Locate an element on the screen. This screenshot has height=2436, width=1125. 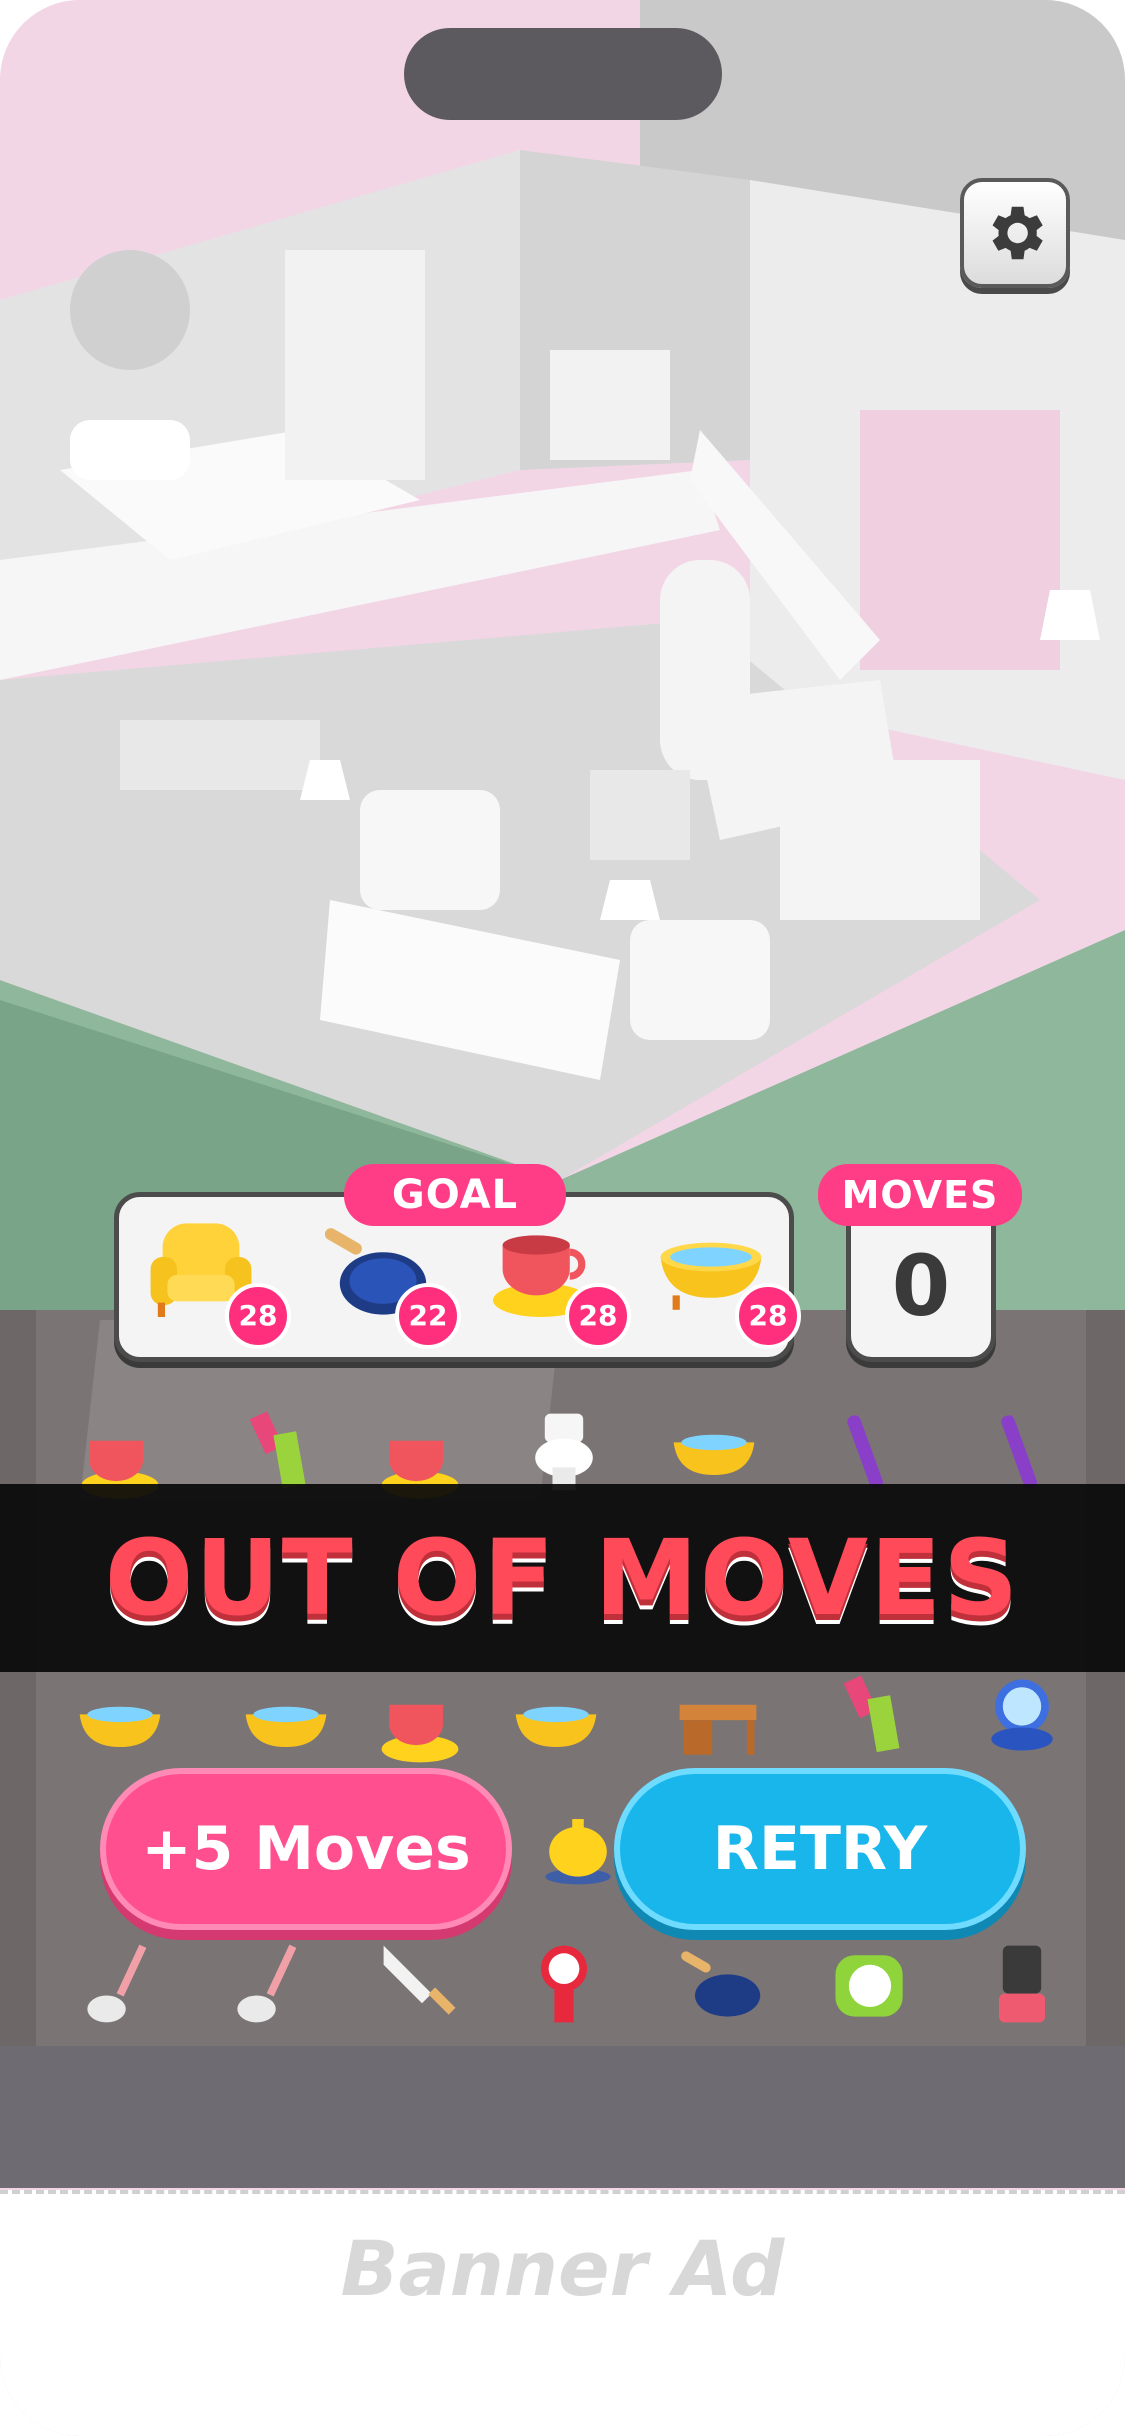
bottom-bar is located at coordinates (562, 2117).